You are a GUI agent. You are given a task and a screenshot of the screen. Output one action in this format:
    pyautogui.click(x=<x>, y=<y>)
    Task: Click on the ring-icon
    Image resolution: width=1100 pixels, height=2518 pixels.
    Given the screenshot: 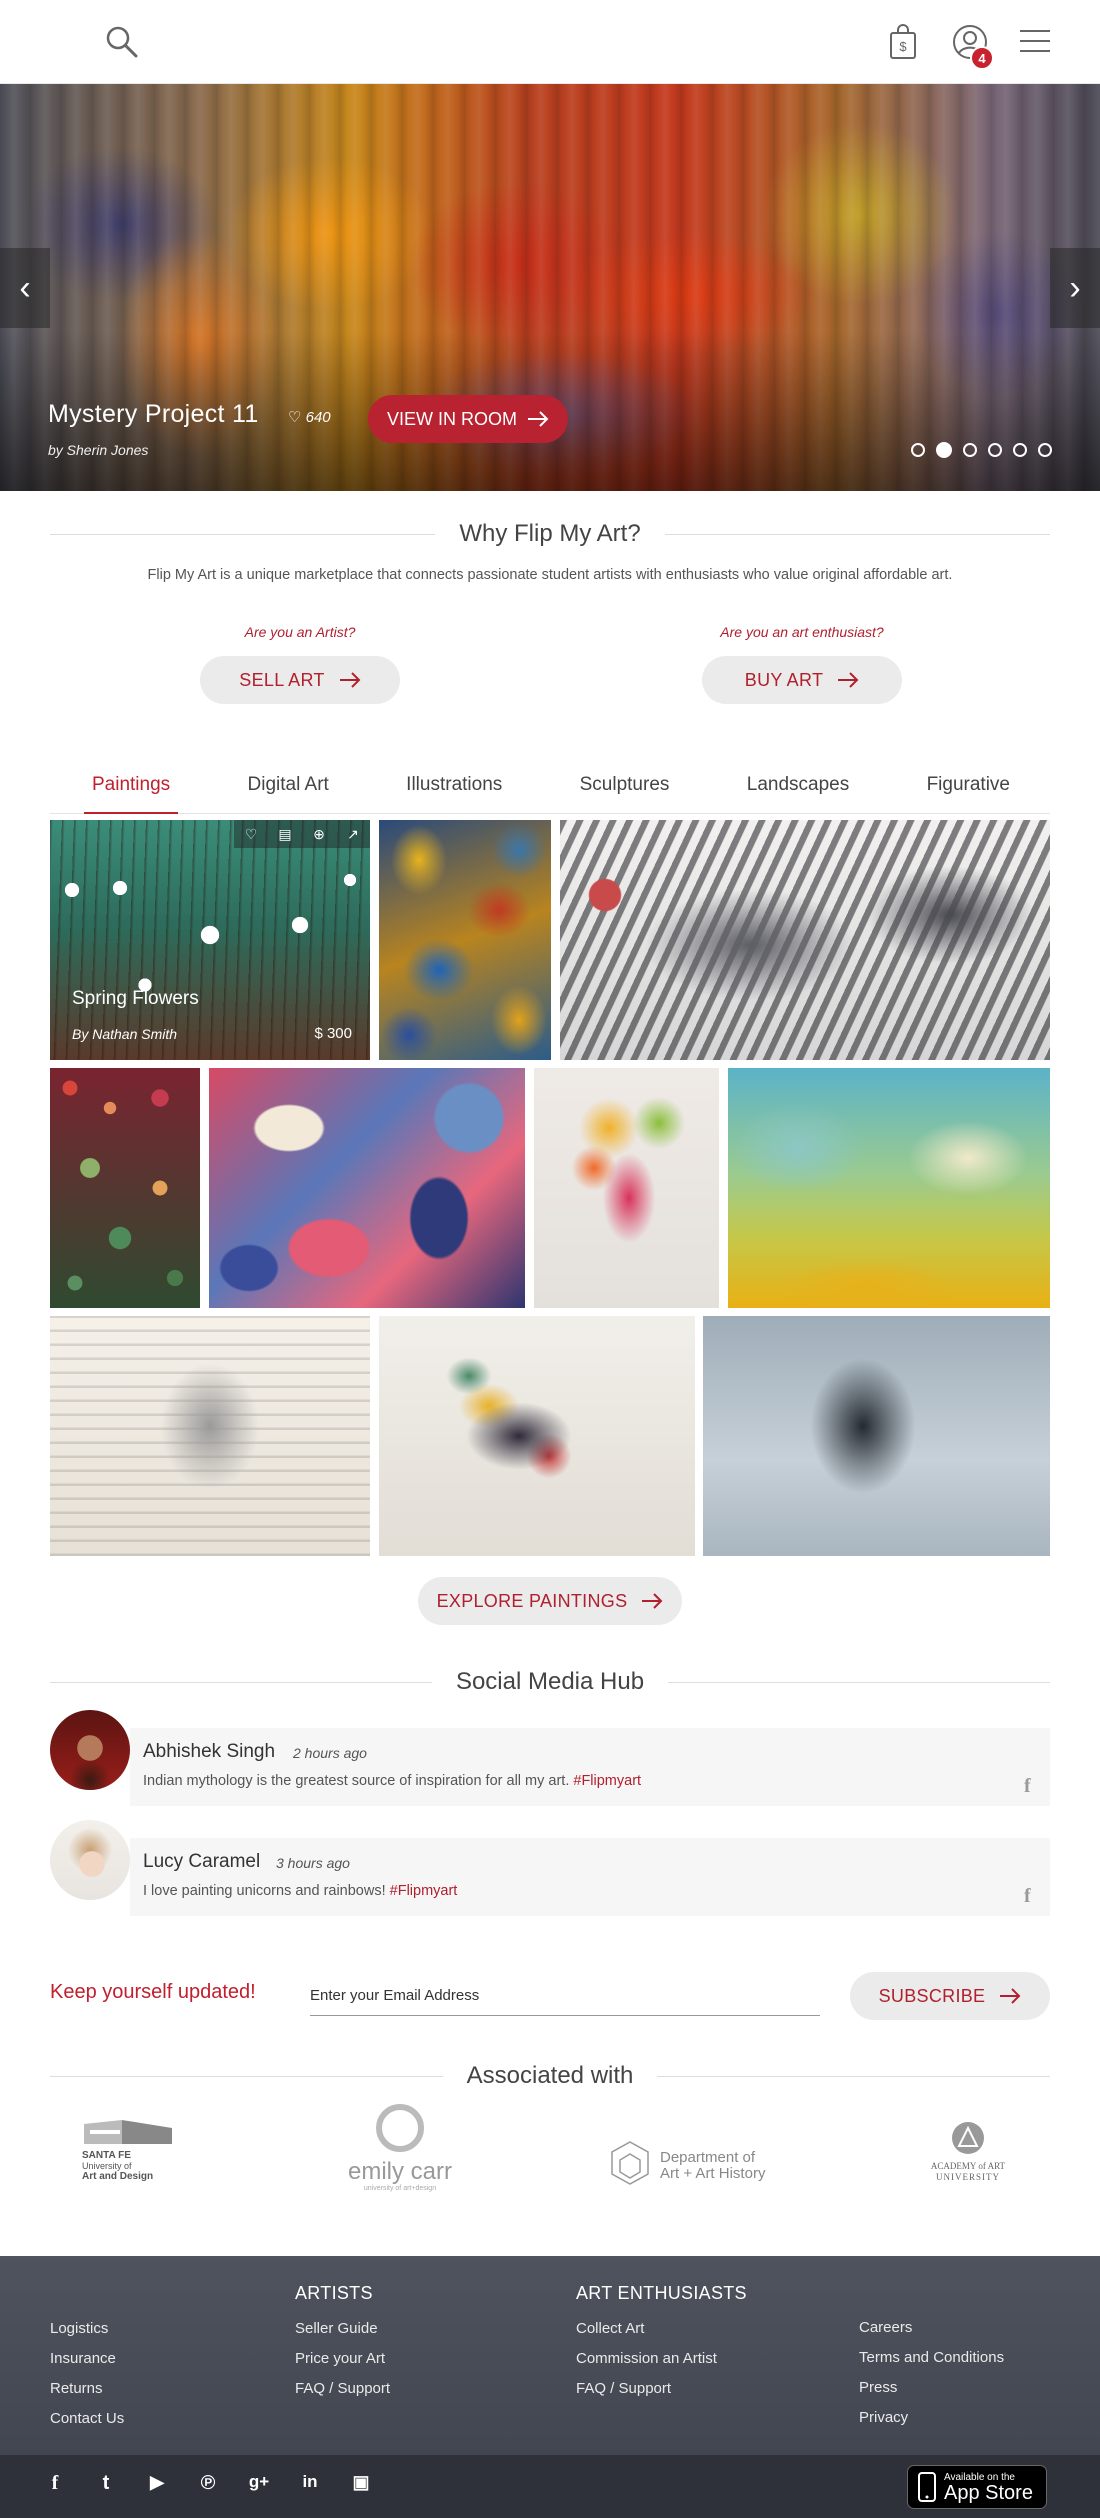 What is the action you would take?
    pyautogui.click(x=400, y=2128)
    